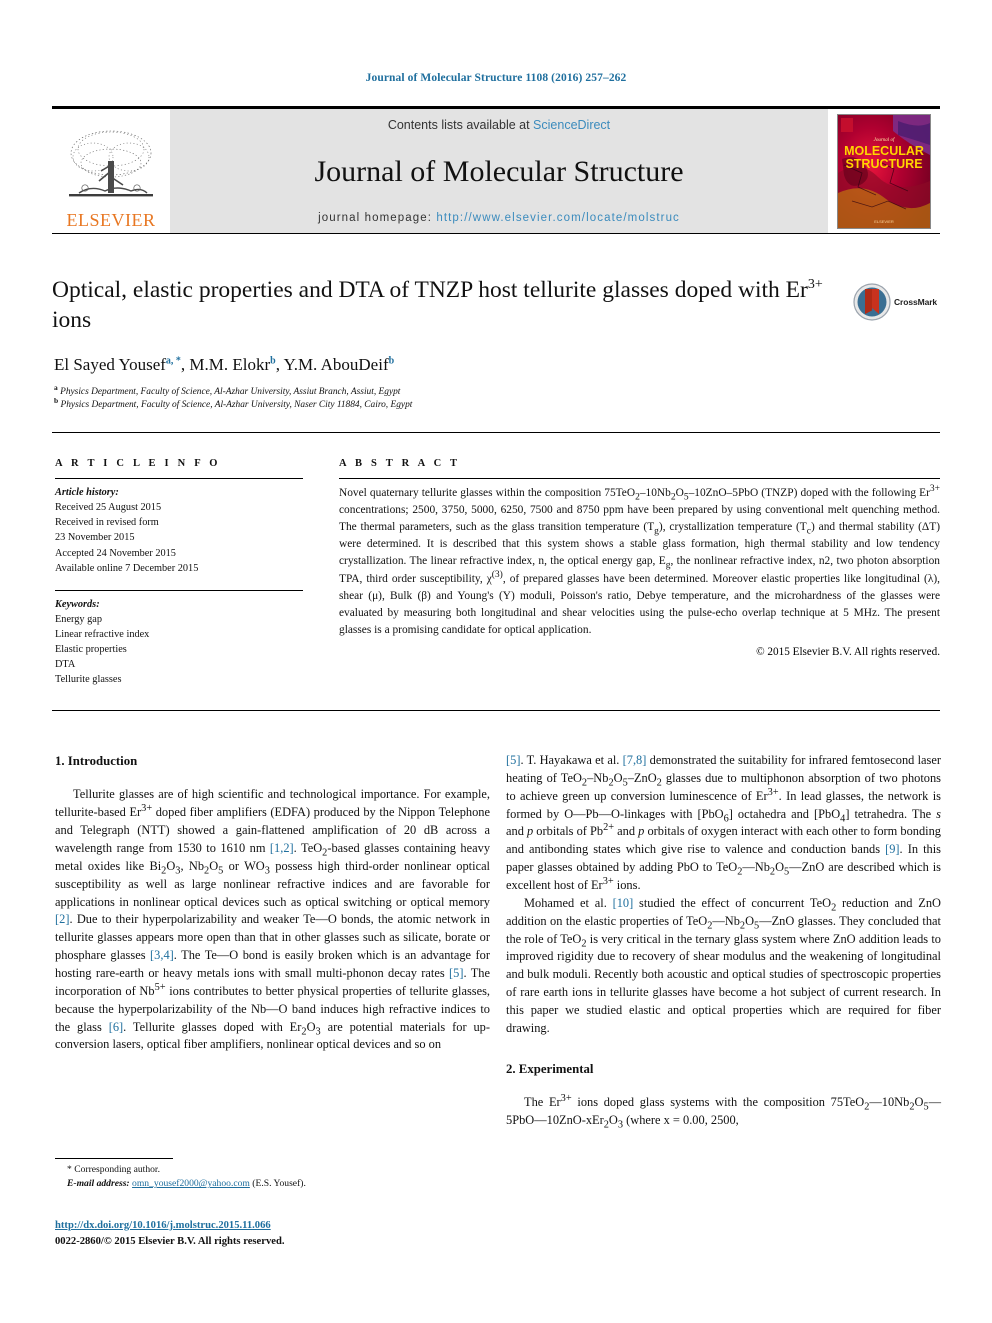  I want to click on corresponding-author-note: * Corresponding author., so click(113, 1169).